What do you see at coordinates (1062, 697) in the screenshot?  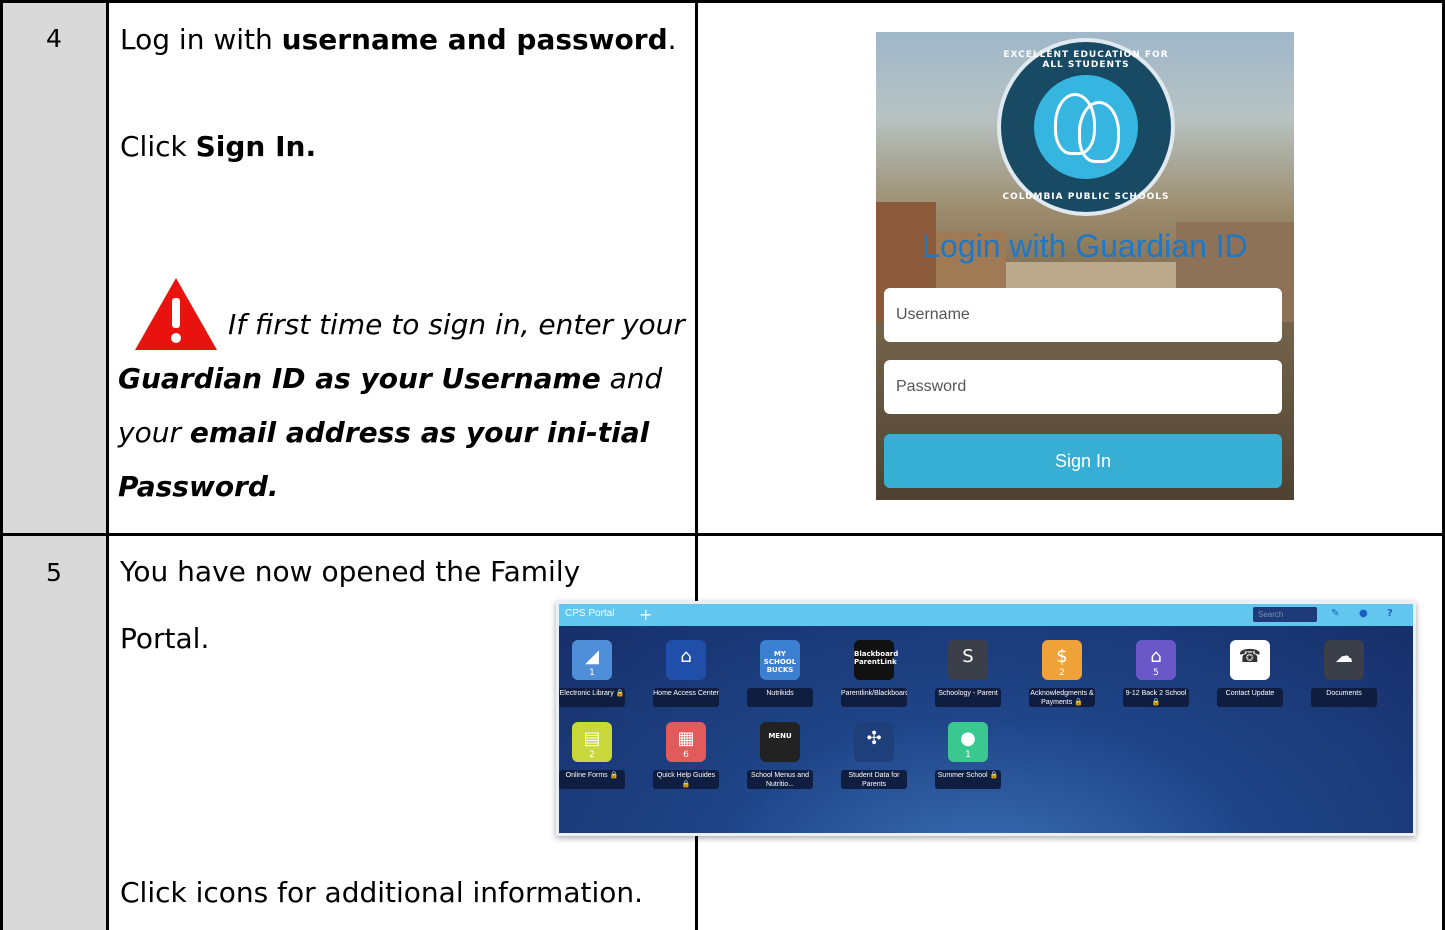 I see `tile-label: Acknowledgments & Payments 🔒` at bounding box center [1062, 697].